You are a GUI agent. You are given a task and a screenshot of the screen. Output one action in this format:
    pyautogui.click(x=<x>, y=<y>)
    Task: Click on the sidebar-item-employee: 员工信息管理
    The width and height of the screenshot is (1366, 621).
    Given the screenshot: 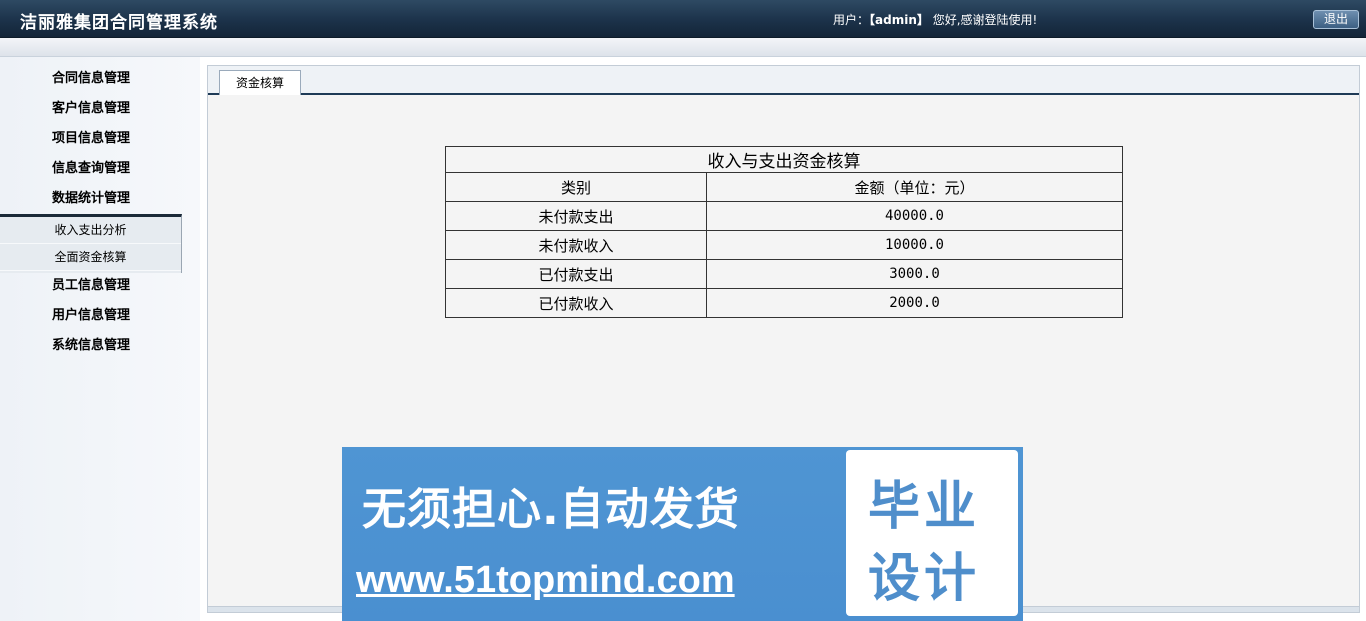 What is the action you would take?
    pyautogui.click(x=91, y=286)
    